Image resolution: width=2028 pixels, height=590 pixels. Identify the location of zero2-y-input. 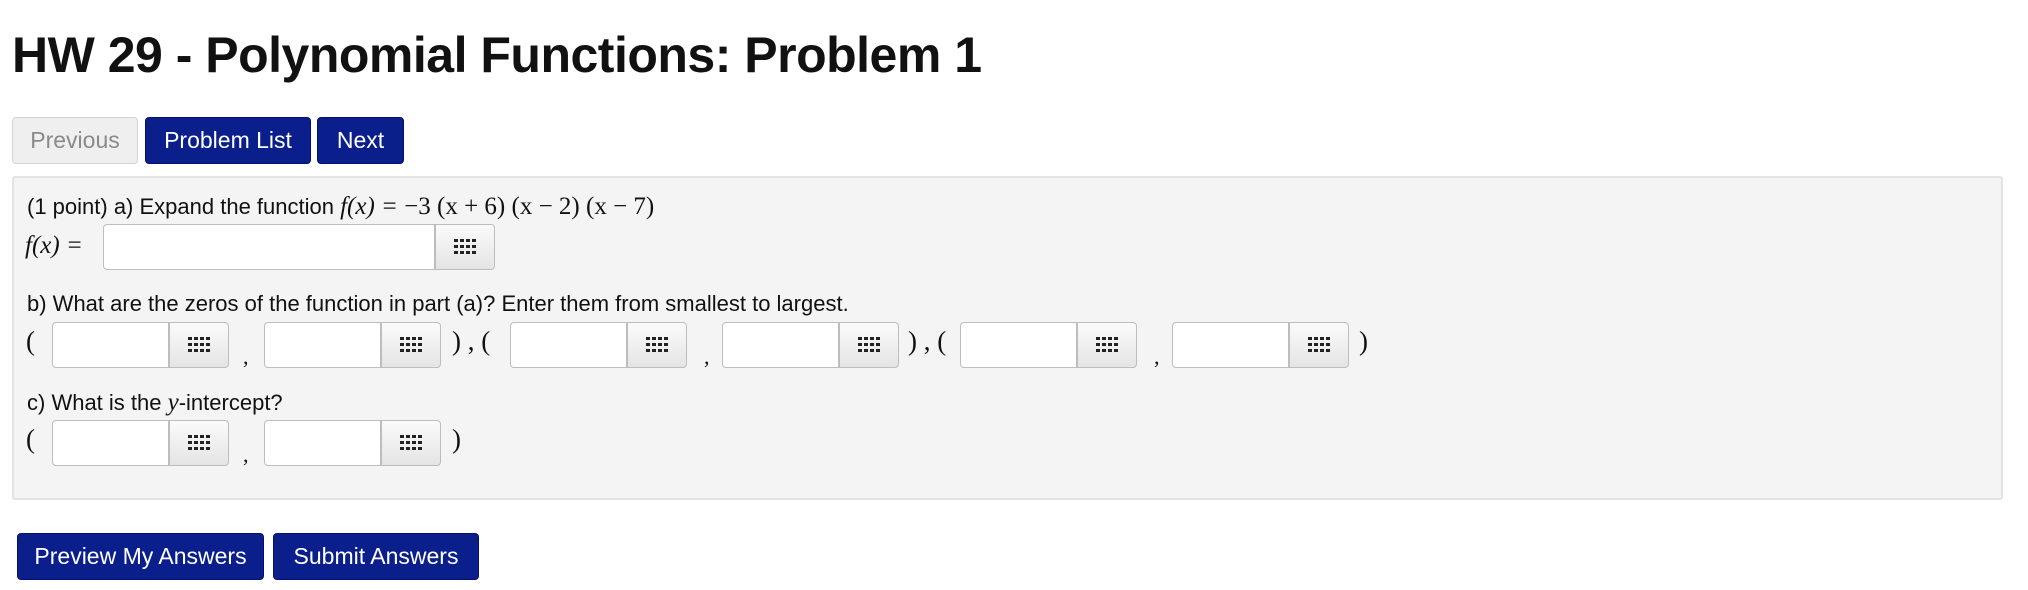
(780, 345).